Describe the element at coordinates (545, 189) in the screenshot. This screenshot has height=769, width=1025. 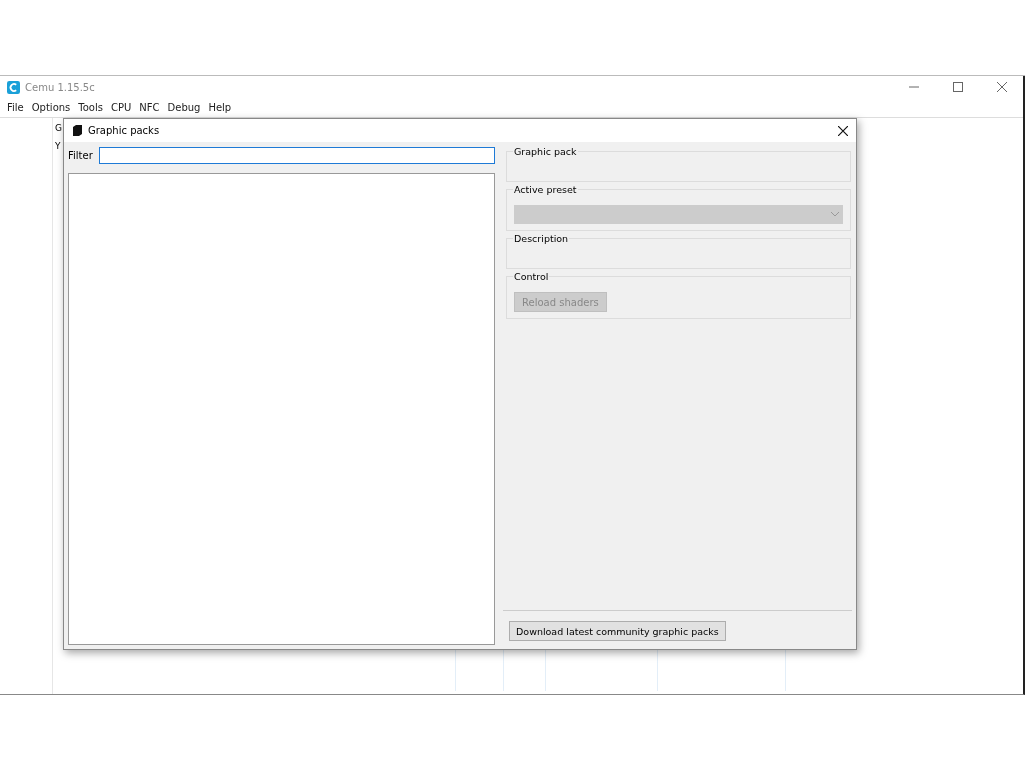
I see `group-label: Active preset` at that location.